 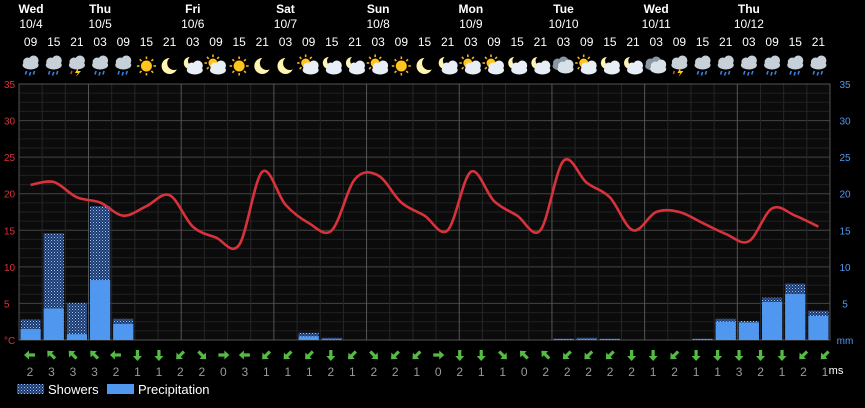 I want to click on day-name: Fri, so click(x=192, y=9).